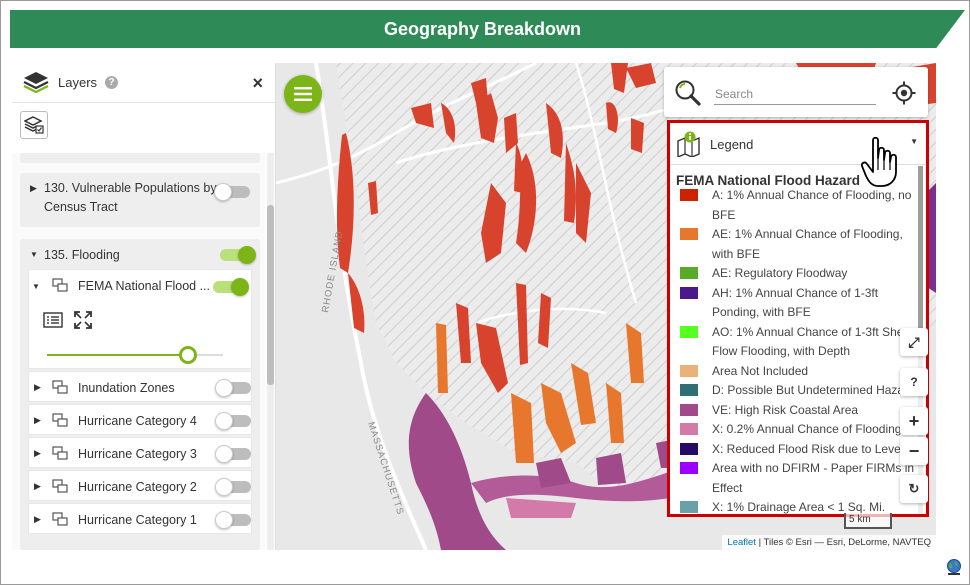 This screenshot has height=585, width=970. I want to click on layer-group-label: 135. Flooding, so click(82, 255).